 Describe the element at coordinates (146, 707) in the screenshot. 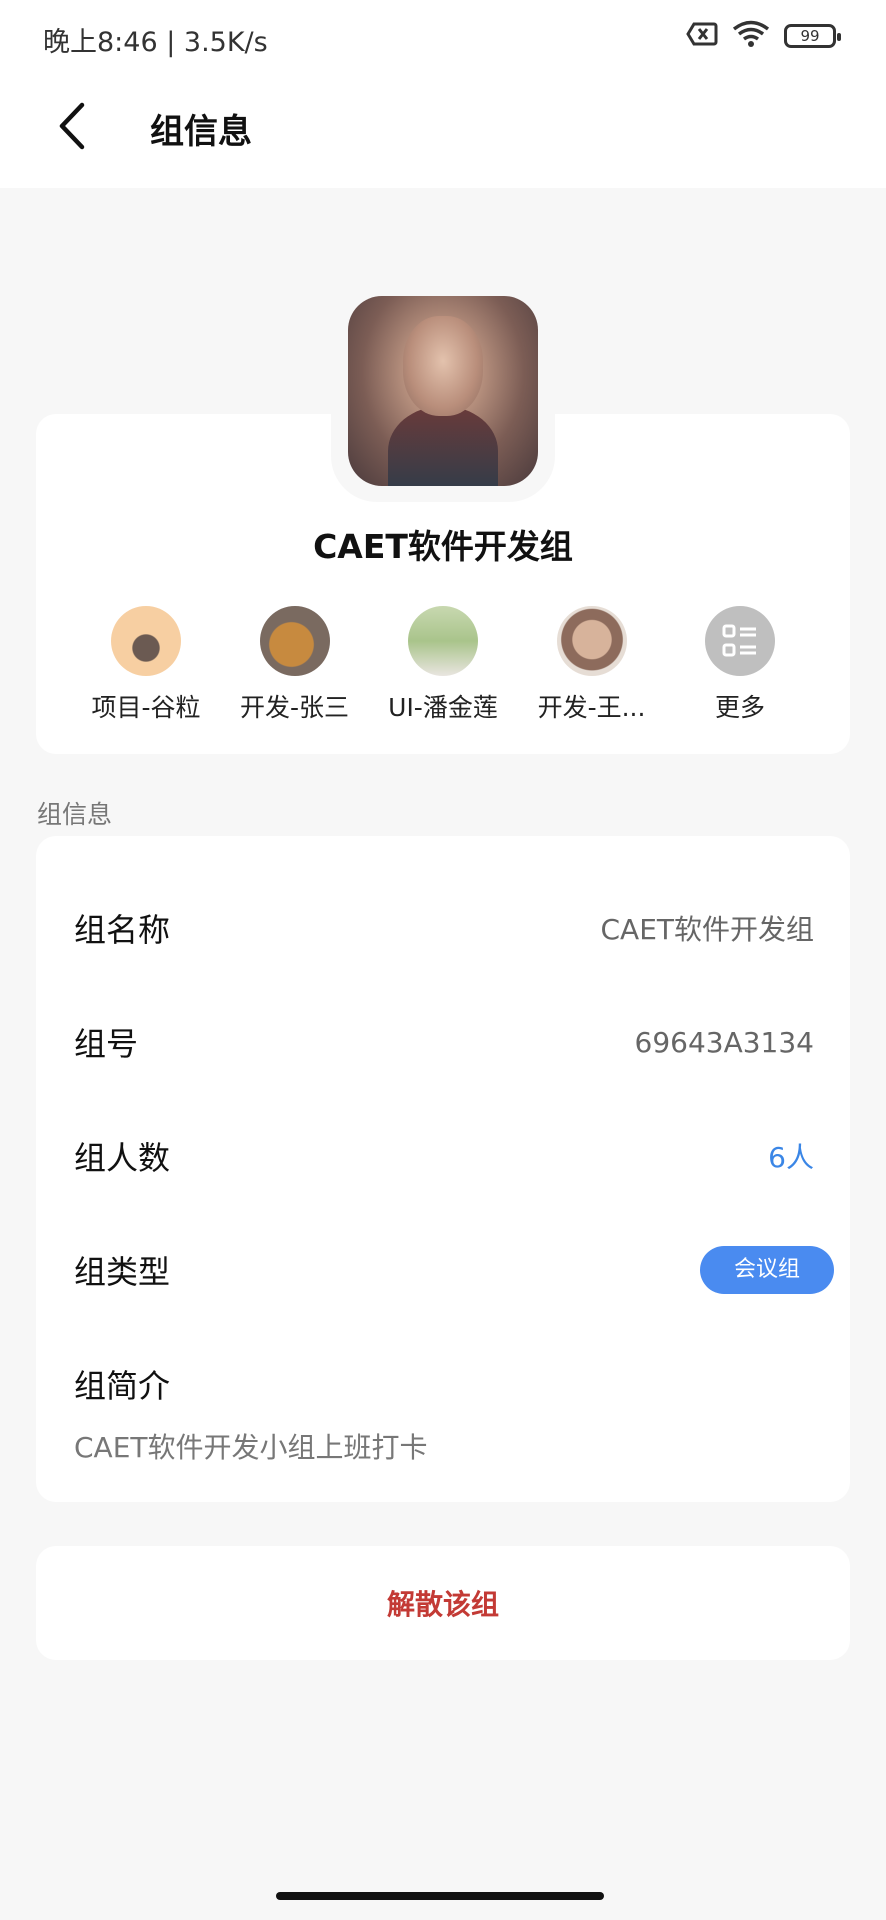

I see `member-name: 项目-谷粒` at that location.